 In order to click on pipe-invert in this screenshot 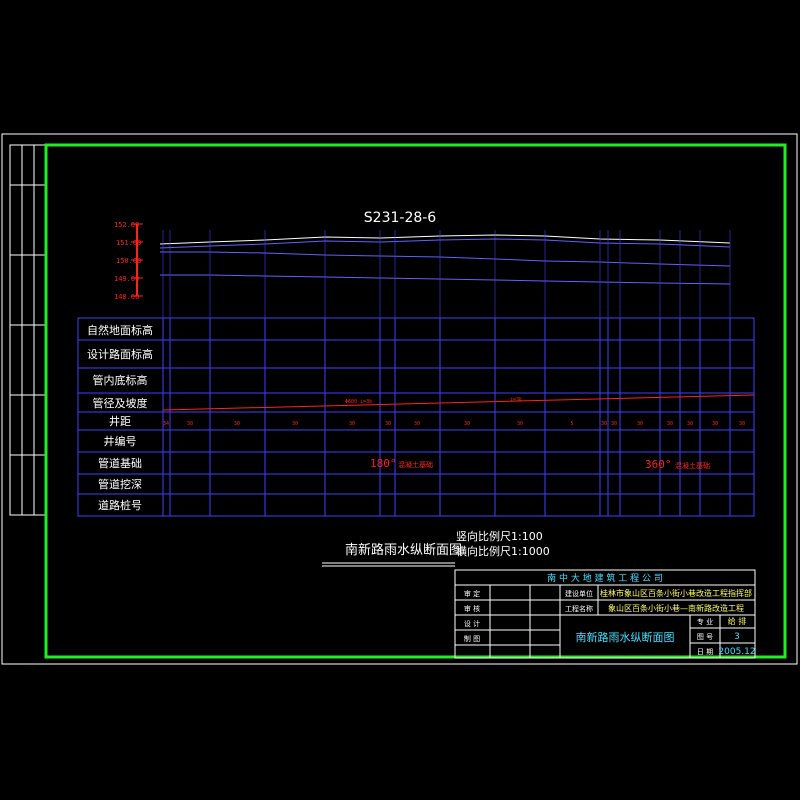, I will do `click(445, 279)`.